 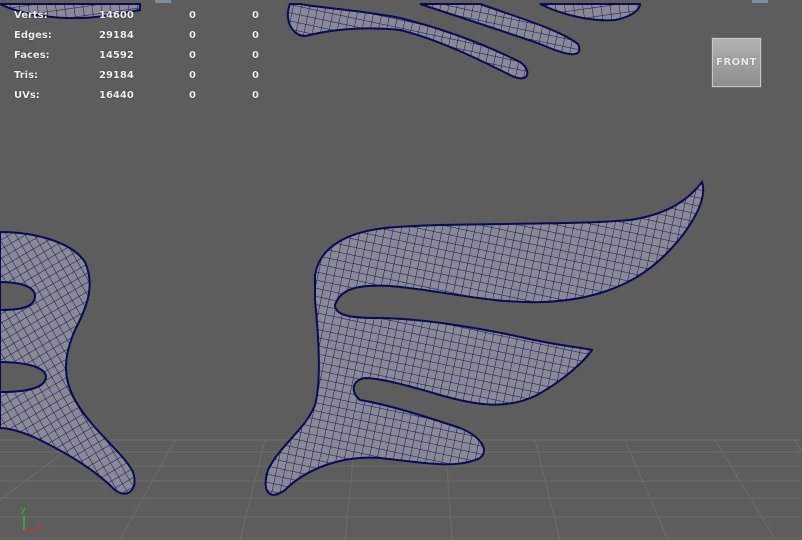 What do you see at coordinates (144, 16) in the screenshot?
I see `hud-row-verts: Verts: 14600 0 0` at bounding box center [144, 16].